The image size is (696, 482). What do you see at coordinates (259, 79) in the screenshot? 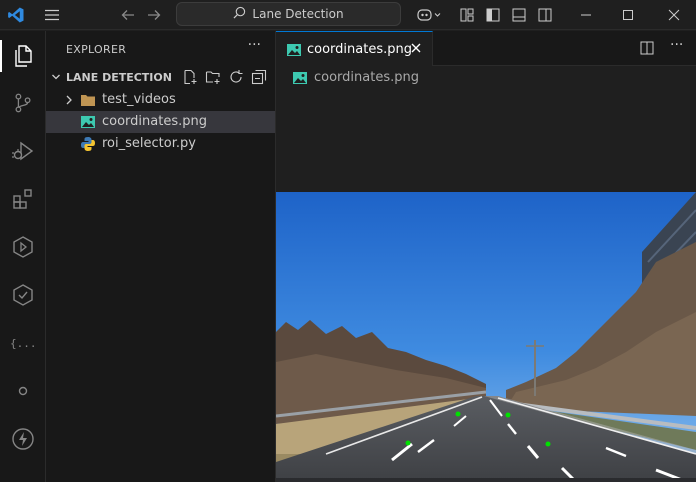
I see `collapse-all-icon` at bounding box center [259, 79].